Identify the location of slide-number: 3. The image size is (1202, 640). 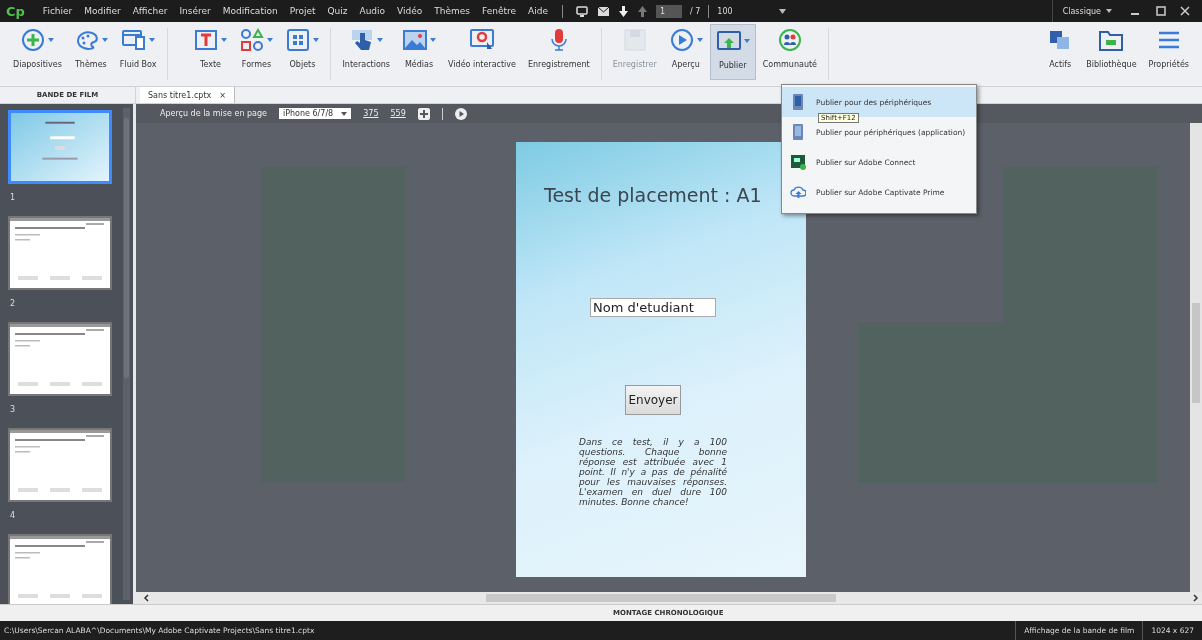
(13, 410).